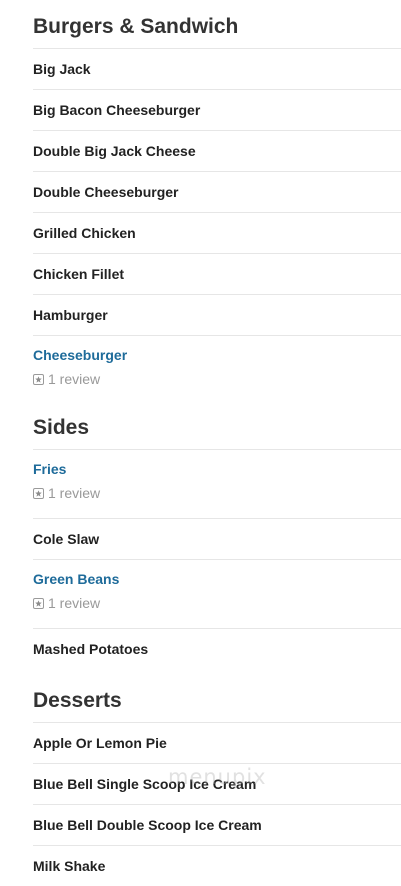  What do you see at coordinates (217, 68) in the screenshot?
I see `menu-item: Big Jack` at bounding box center [217, 68].